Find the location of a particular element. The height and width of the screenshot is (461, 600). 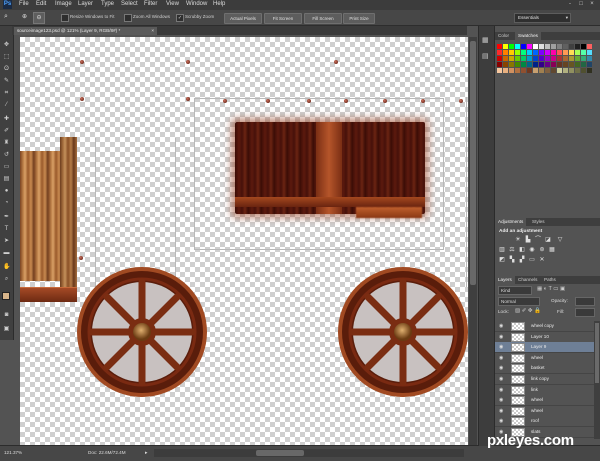

brush-tool-icon: ✐ is located at coordinates (6, 131).